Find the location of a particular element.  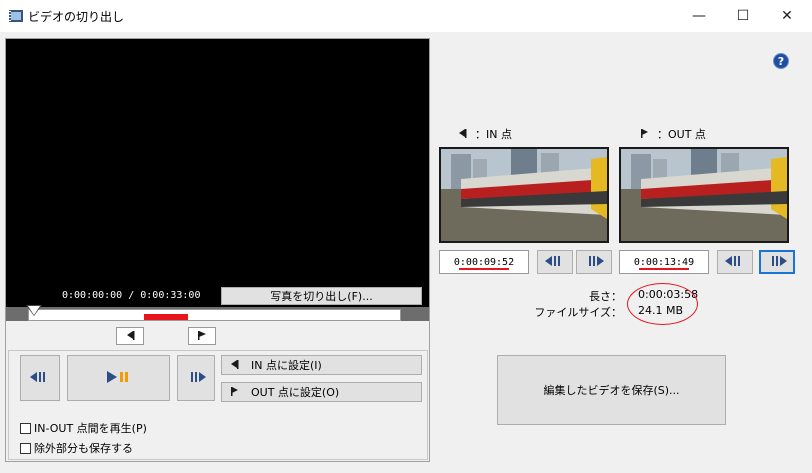

in-point-timecode-value: 0:00:09:52 is located at coordinates (484, 262).